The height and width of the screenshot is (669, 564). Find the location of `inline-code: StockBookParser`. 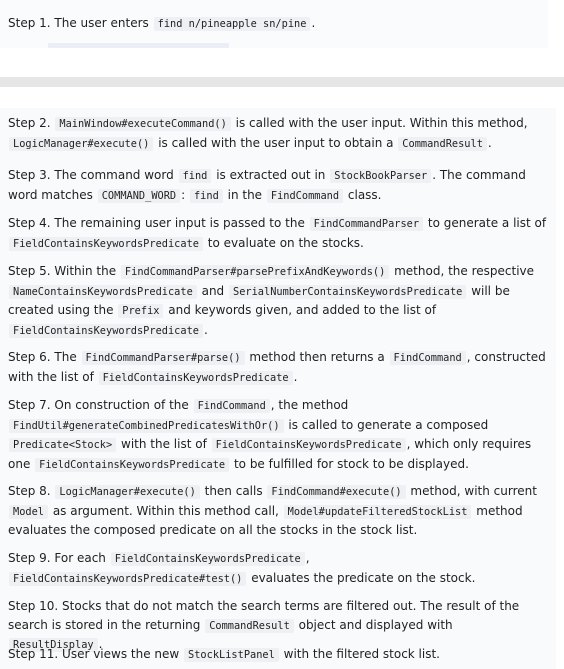

inline-code: StockBookParser is located at coordinates (381, 176).